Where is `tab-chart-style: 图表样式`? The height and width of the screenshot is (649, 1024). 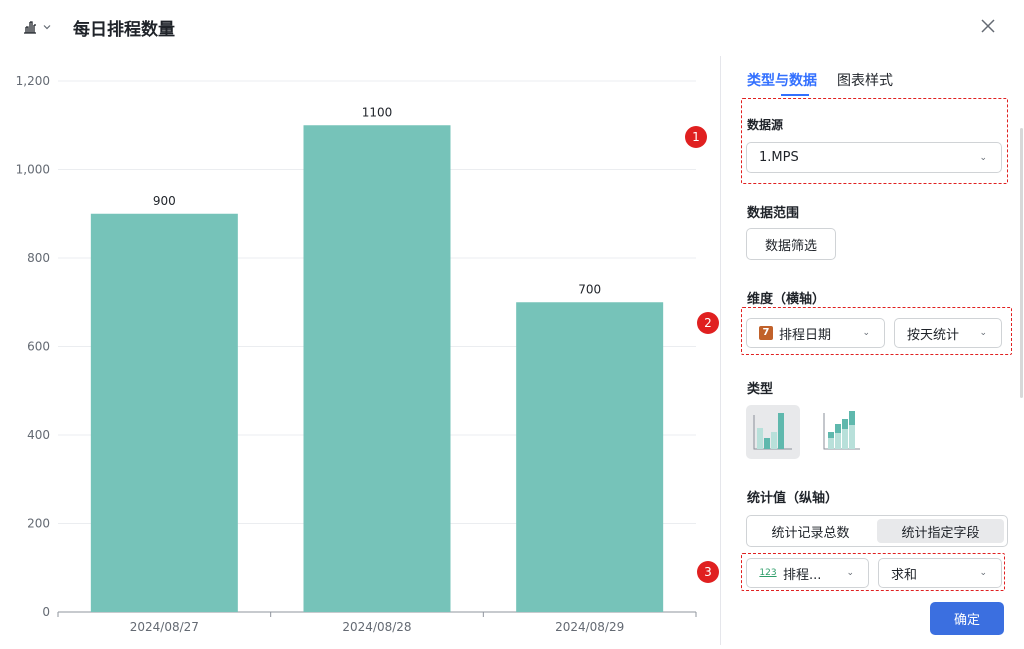
tab-chart-style: 图表样式 is located at coordinates (865, 80).